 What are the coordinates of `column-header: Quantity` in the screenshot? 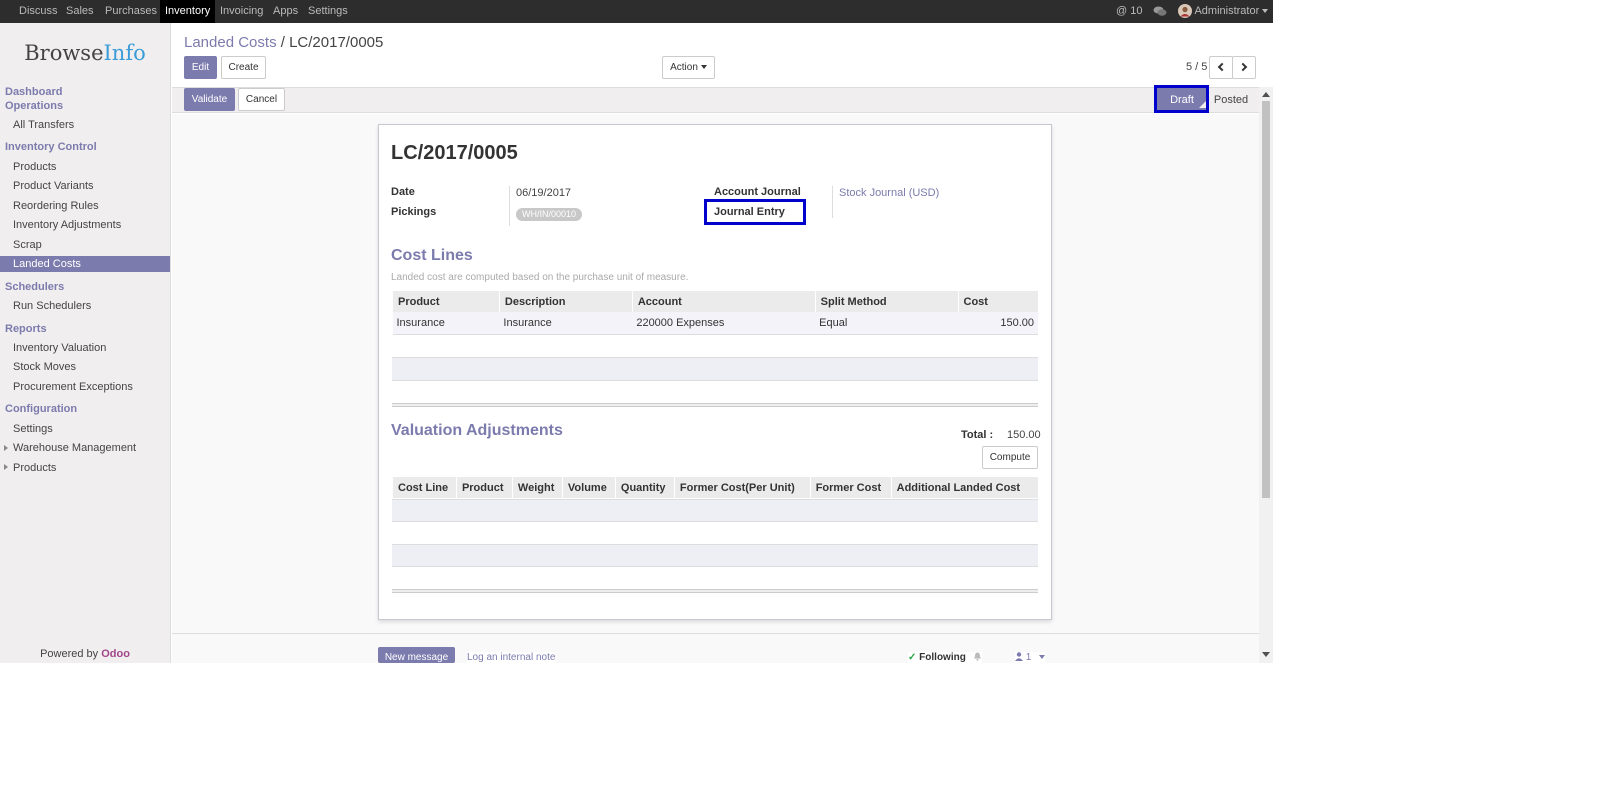 It's located at (644, 487).